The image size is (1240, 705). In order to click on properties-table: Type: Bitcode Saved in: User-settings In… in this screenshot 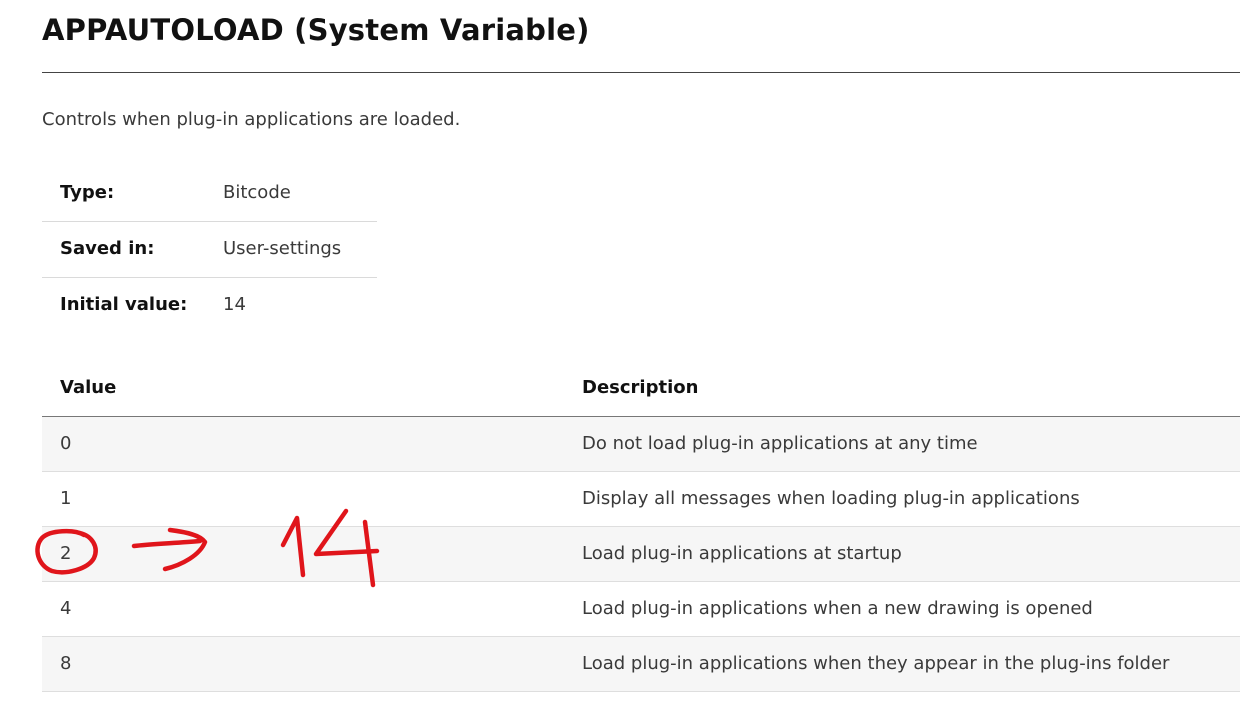, I will do `click(209, 249)`.